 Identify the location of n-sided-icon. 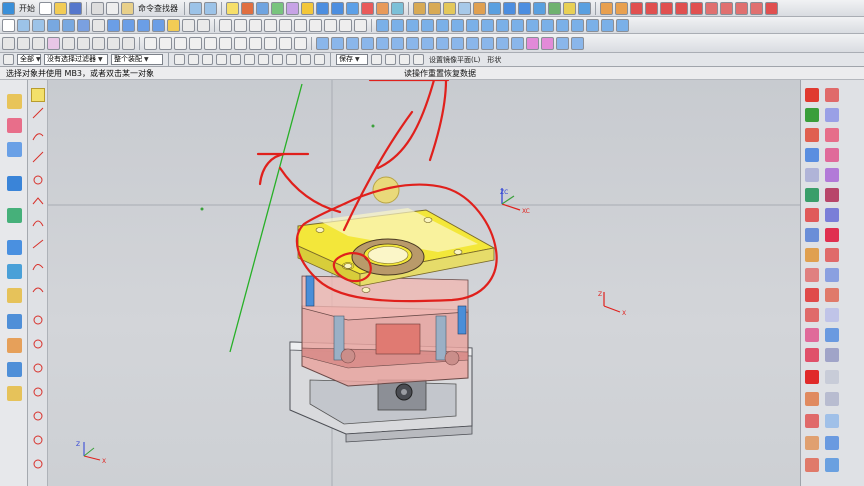
(352, 43).